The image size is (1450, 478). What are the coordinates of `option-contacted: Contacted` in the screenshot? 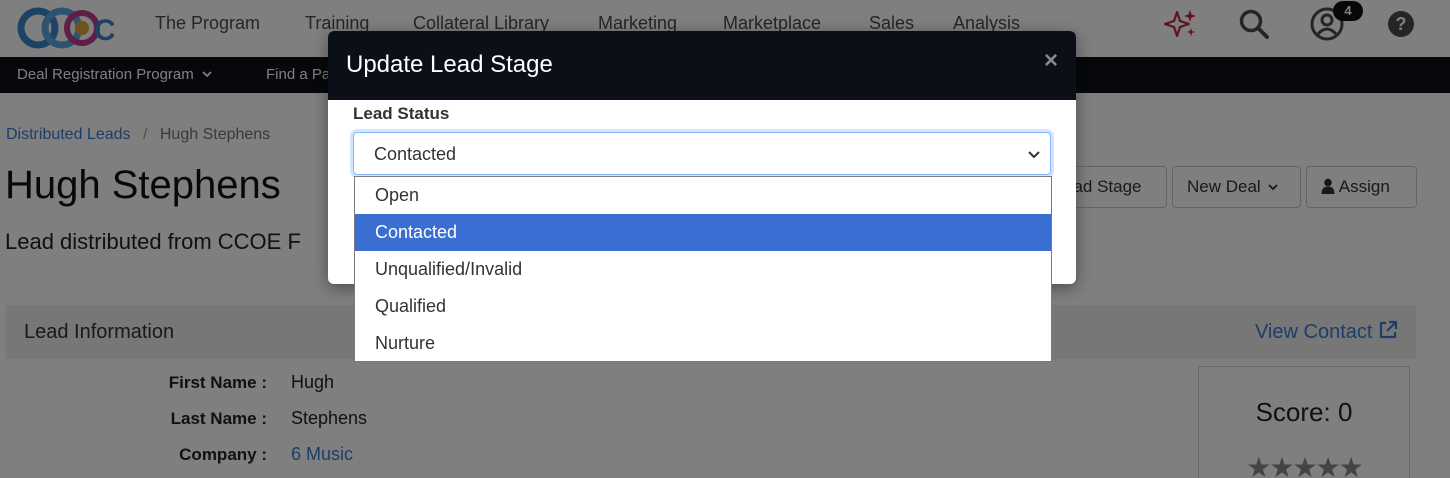 It's located at (703, 232).